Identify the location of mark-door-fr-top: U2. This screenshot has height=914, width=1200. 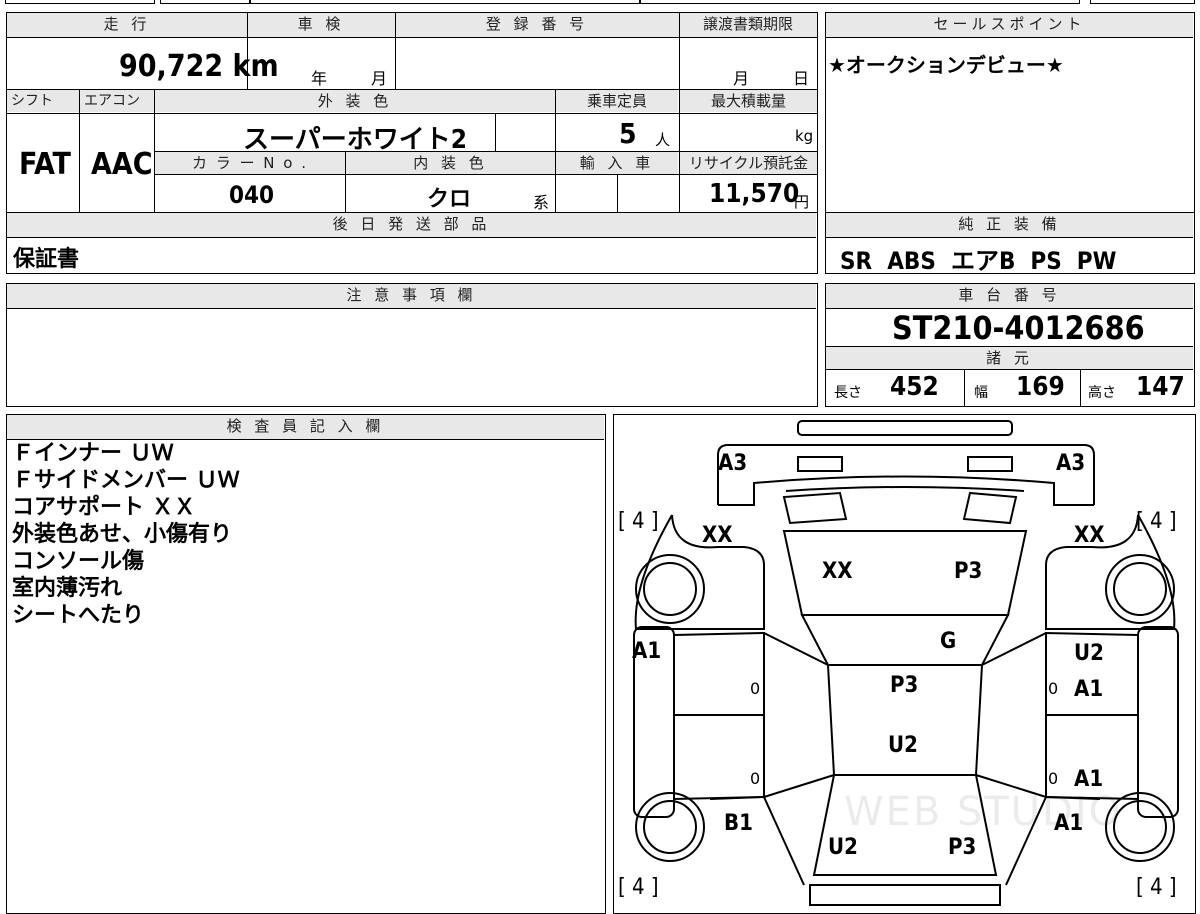
(1089, 653).